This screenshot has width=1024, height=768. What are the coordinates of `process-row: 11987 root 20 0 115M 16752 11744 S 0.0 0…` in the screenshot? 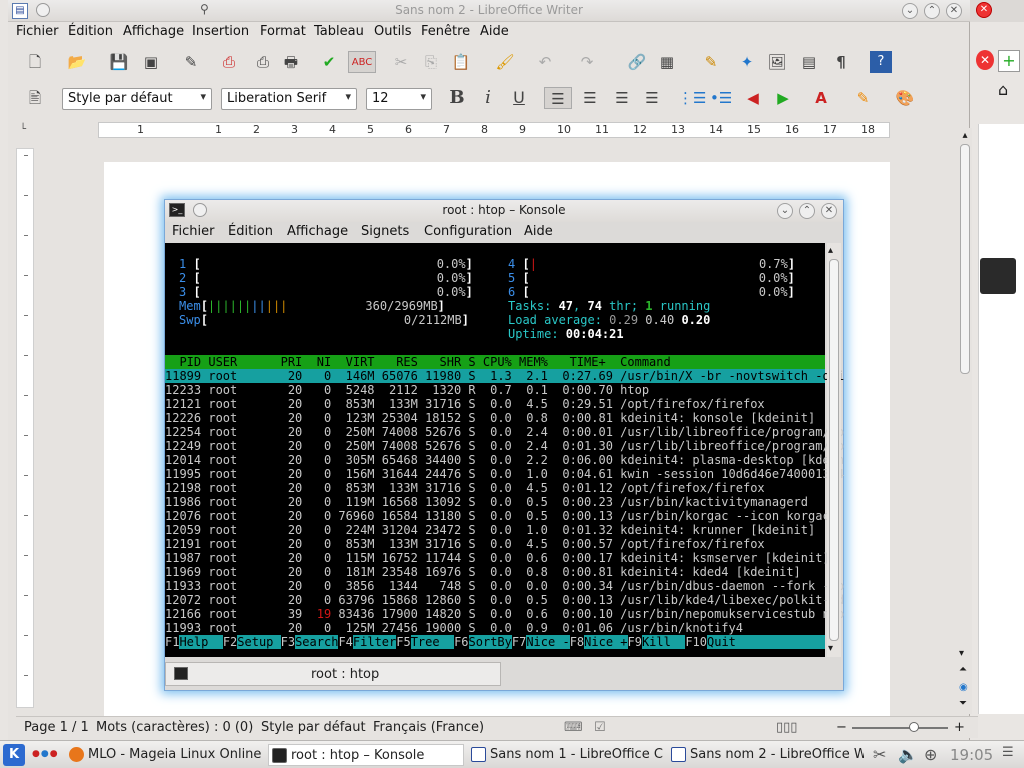 It's located at (497, 558).